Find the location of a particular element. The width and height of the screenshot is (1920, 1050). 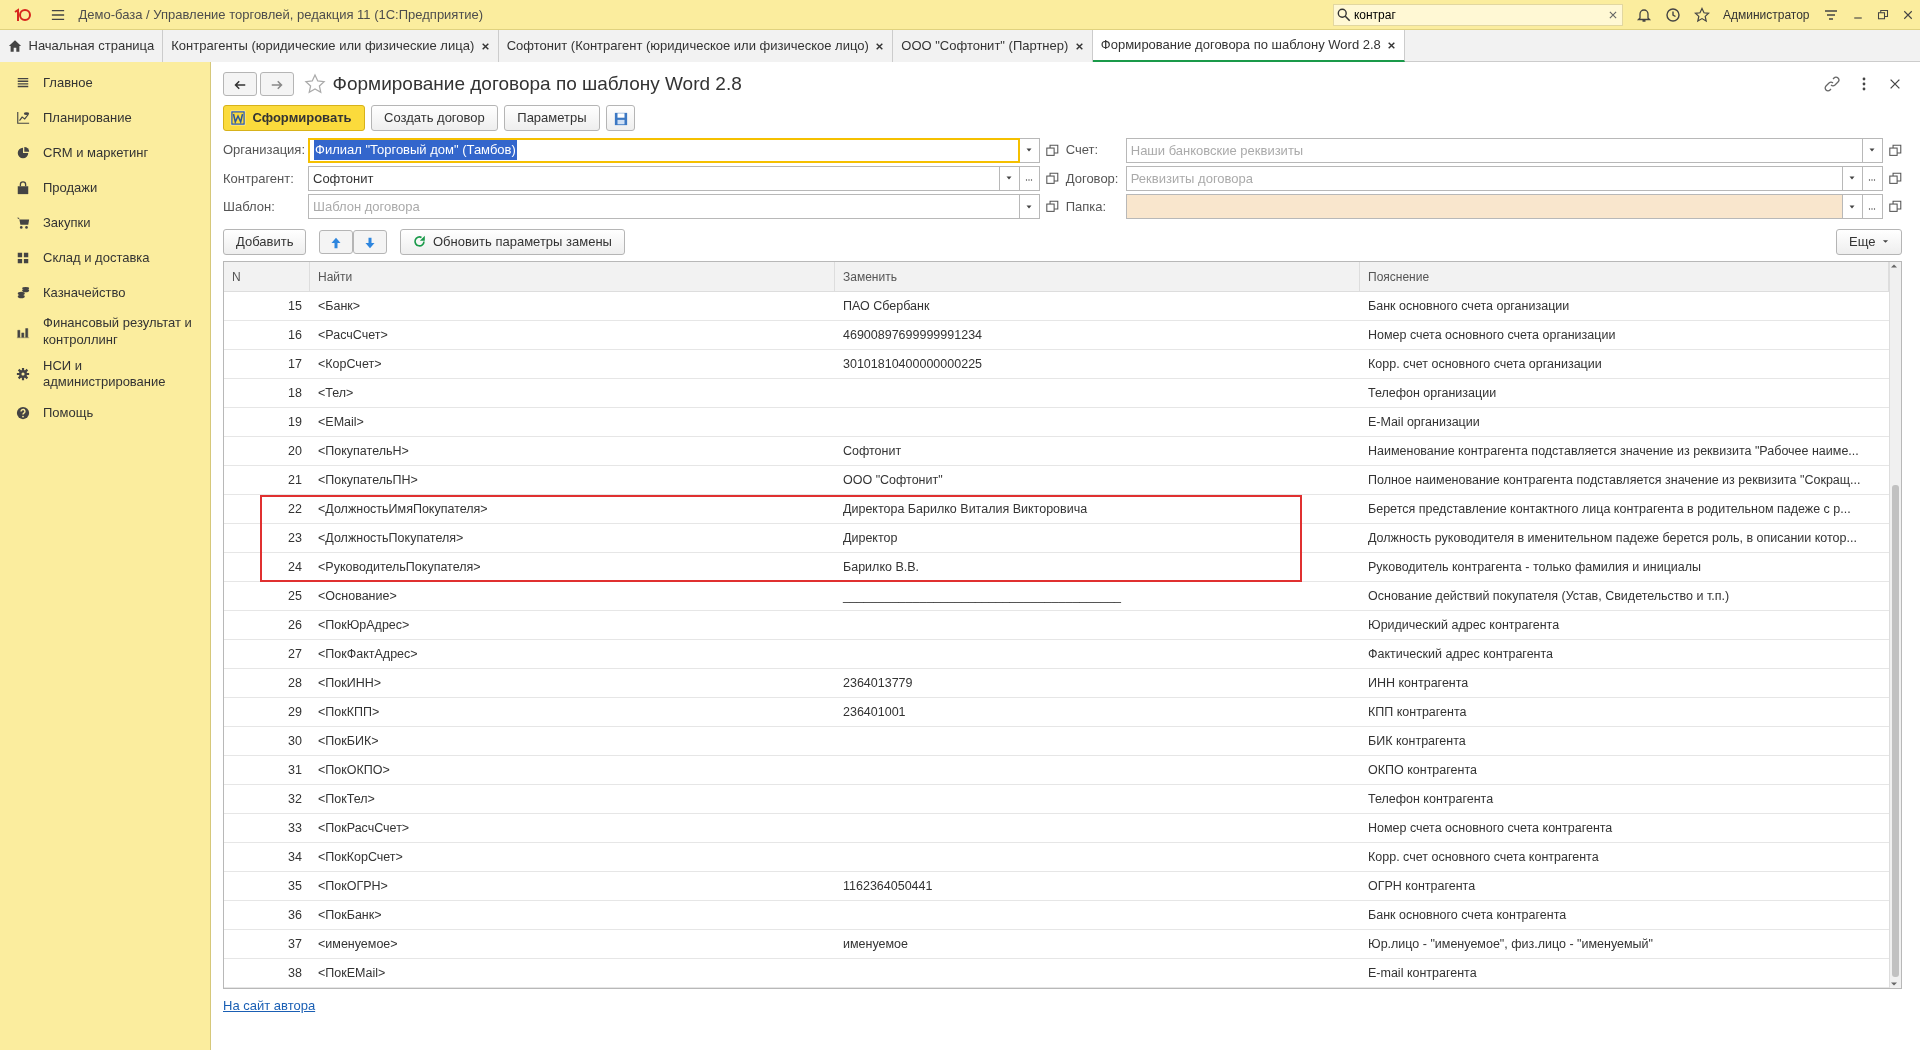

table-cell-text: <ПокEMail> is located at coordinates (352, 973).